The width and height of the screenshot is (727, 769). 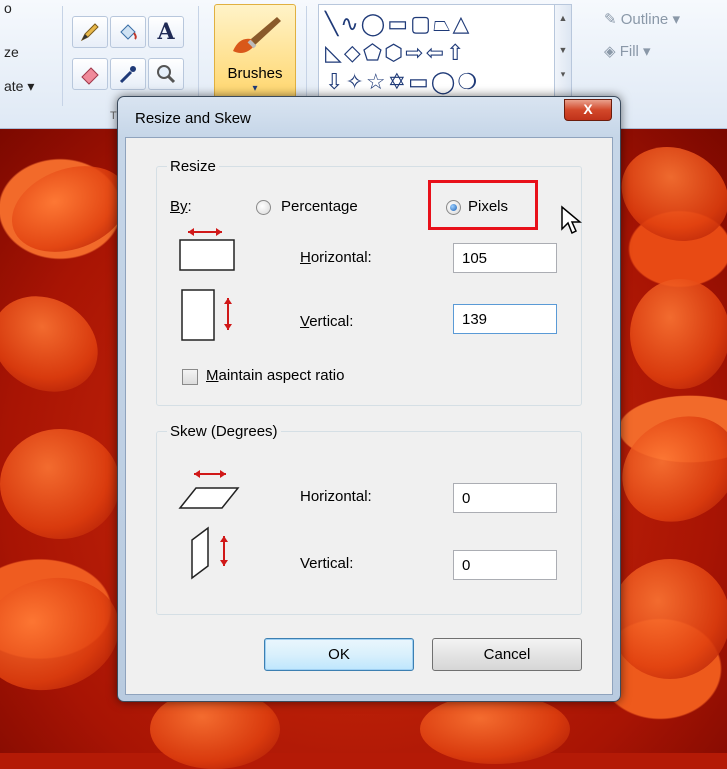 I want to click on fill-label: Fill ▾, so click(x=635, y=51).